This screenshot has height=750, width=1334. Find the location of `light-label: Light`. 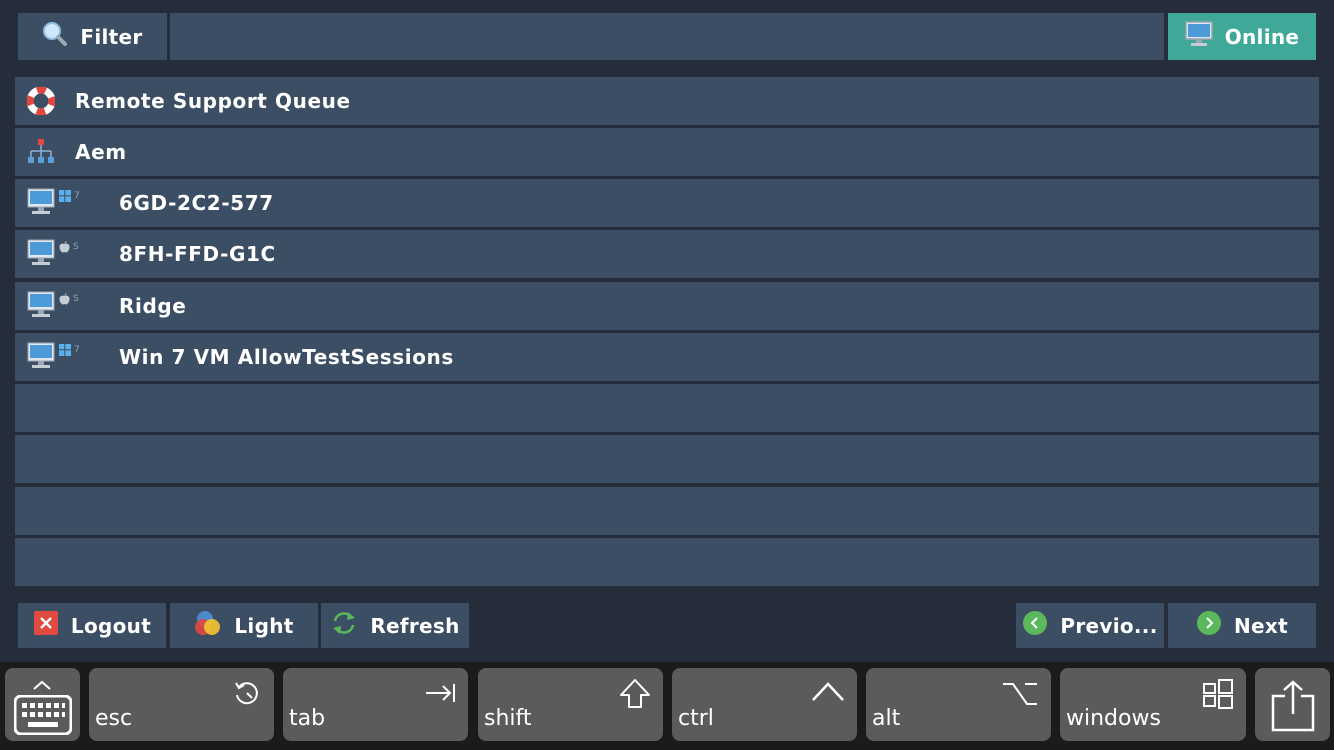

light-label: Light is located at coordinates (264, 625).